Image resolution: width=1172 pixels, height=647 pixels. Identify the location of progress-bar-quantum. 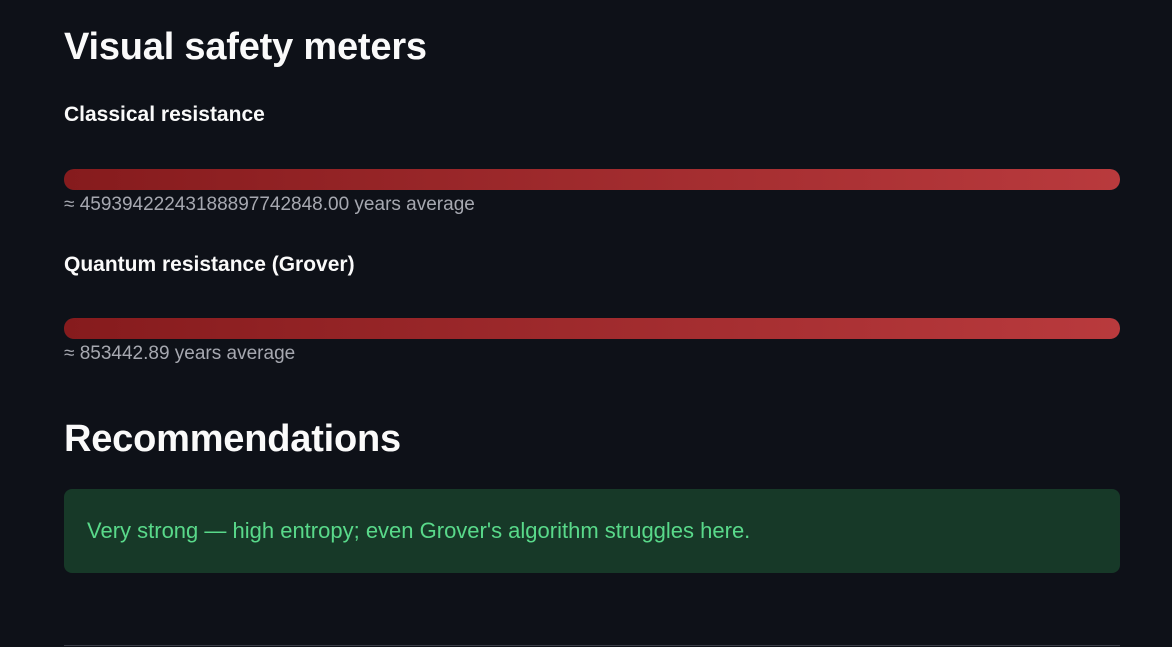
(592, 328).